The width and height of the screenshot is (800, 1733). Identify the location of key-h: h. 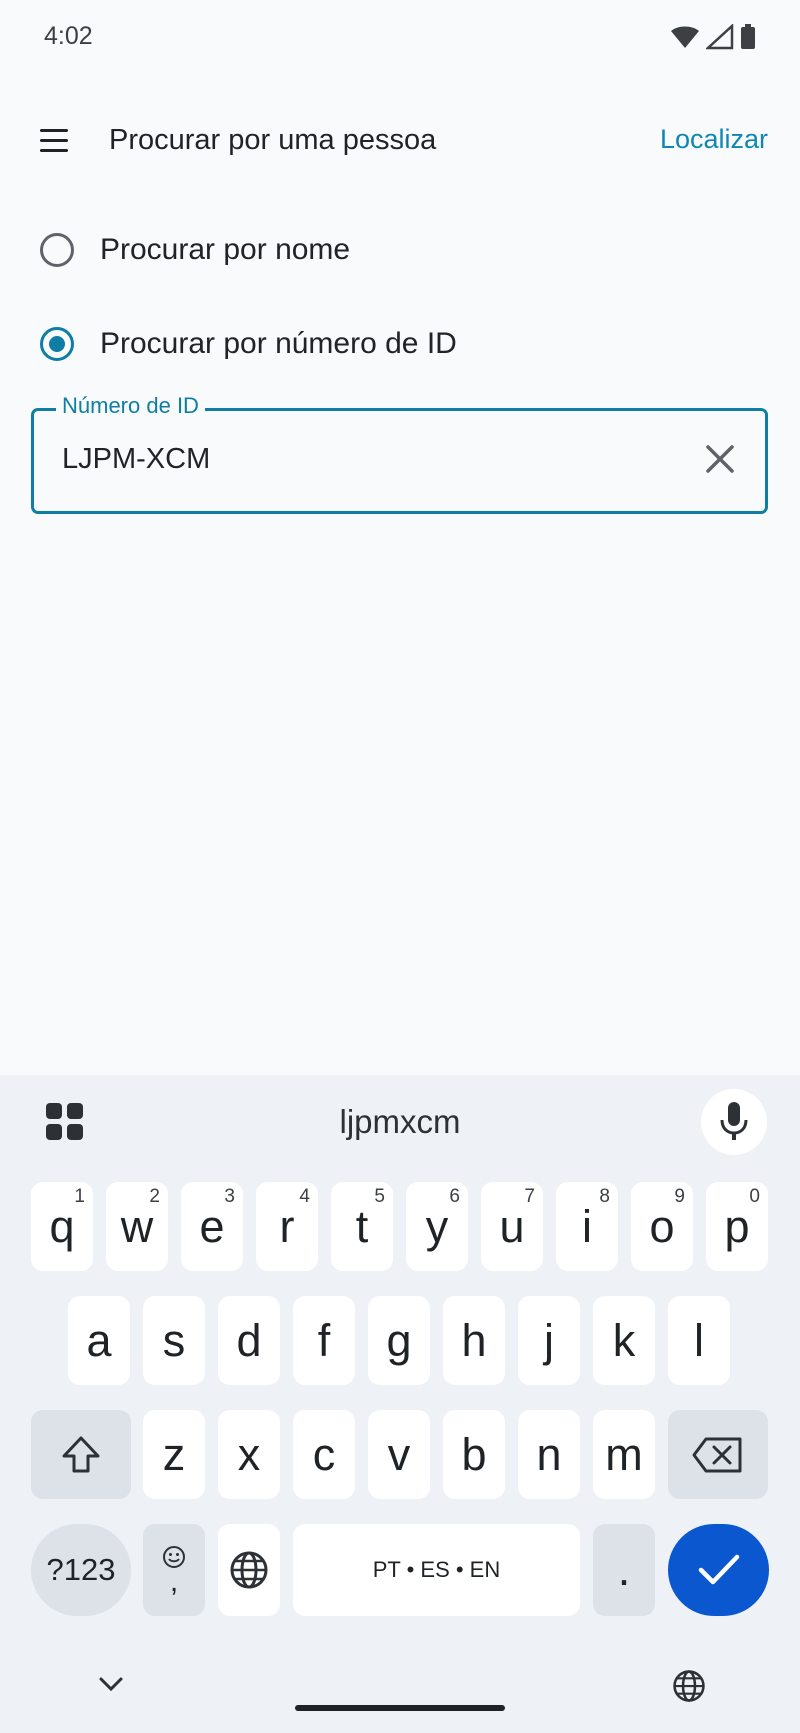
(474, 1340).